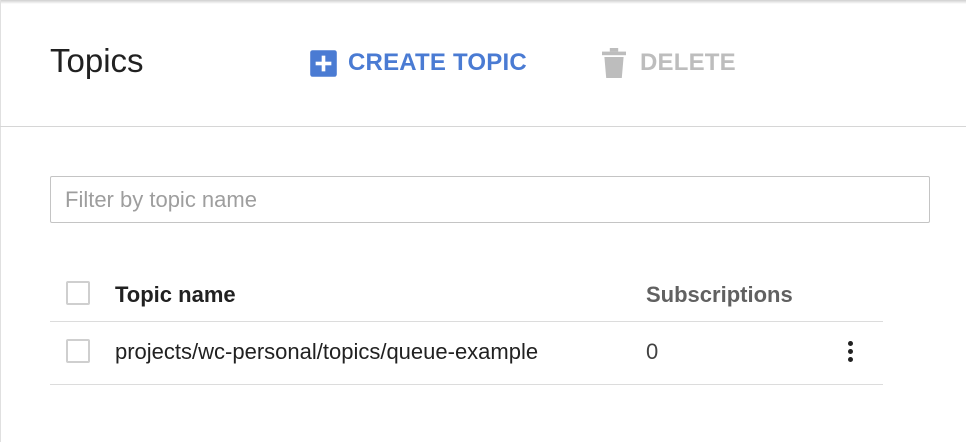 This screenshot has height=442, width=966. What do you see at coordinates (323, 63) in the screenshot?
I see `add-box-icon` at bounding box center [323, 63].